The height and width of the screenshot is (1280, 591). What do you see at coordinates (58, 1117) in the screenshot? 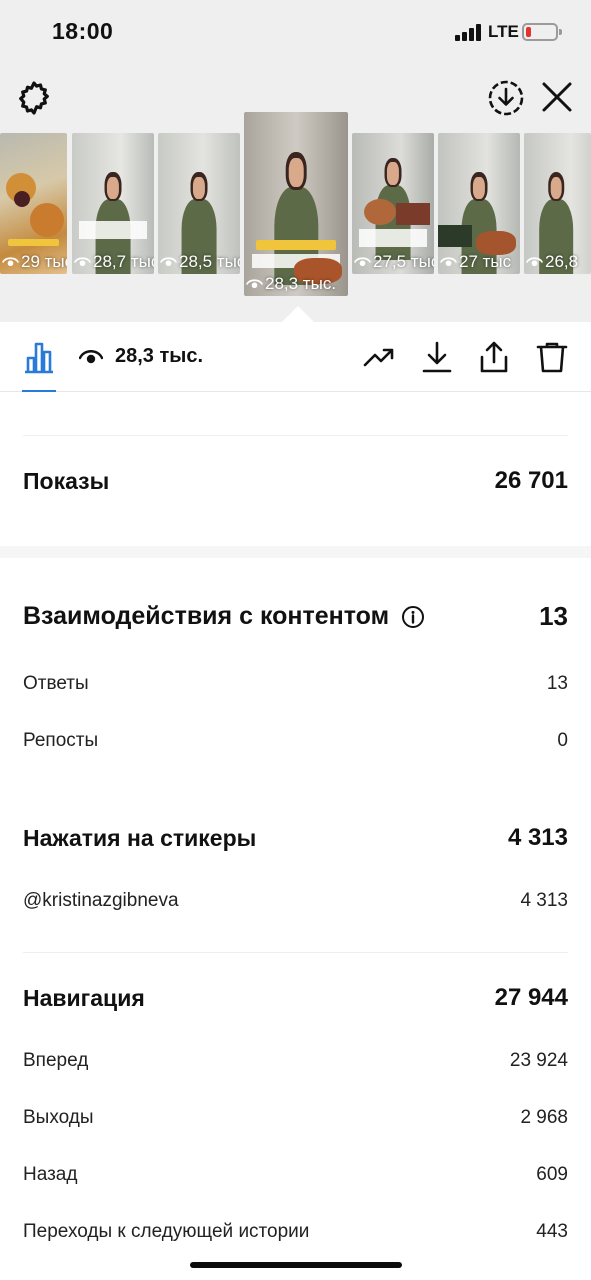
I see `metric-label: Выходы` at bounding box center [58, 1117].